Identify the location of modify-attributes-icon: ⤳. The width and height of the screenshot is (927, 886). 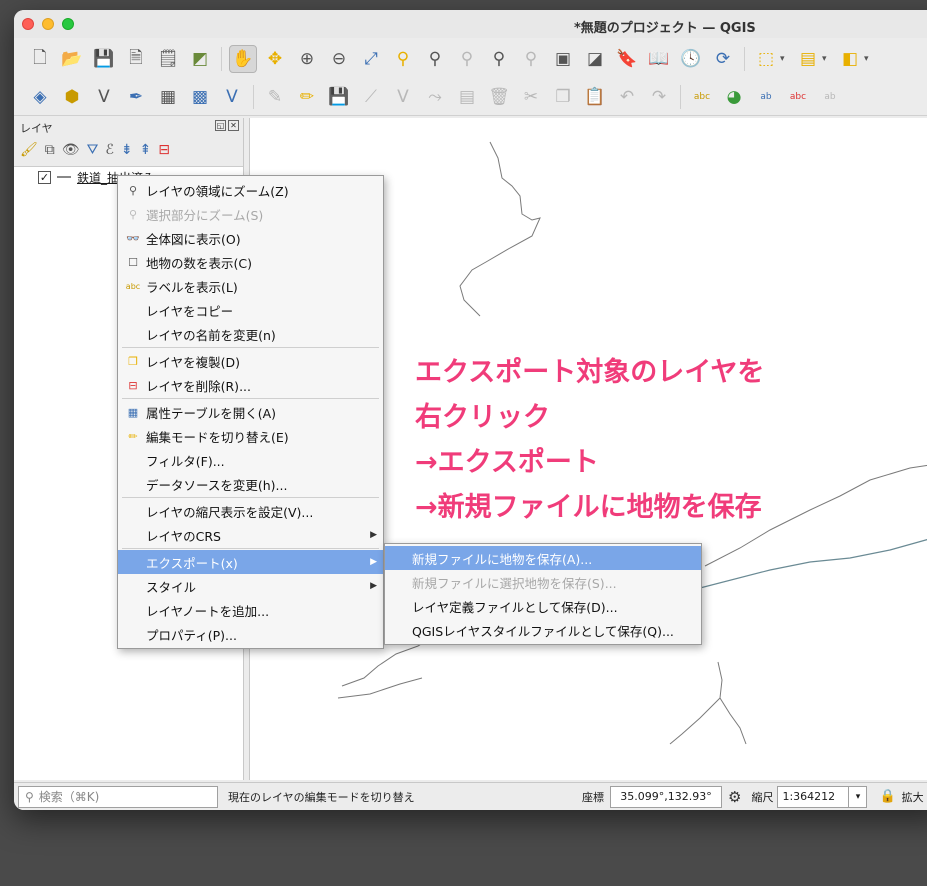
(435, 97).